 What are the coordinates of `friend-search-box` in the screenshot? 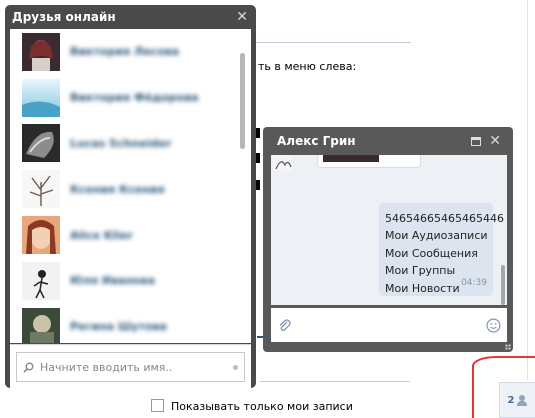 It's located at (130, 367).